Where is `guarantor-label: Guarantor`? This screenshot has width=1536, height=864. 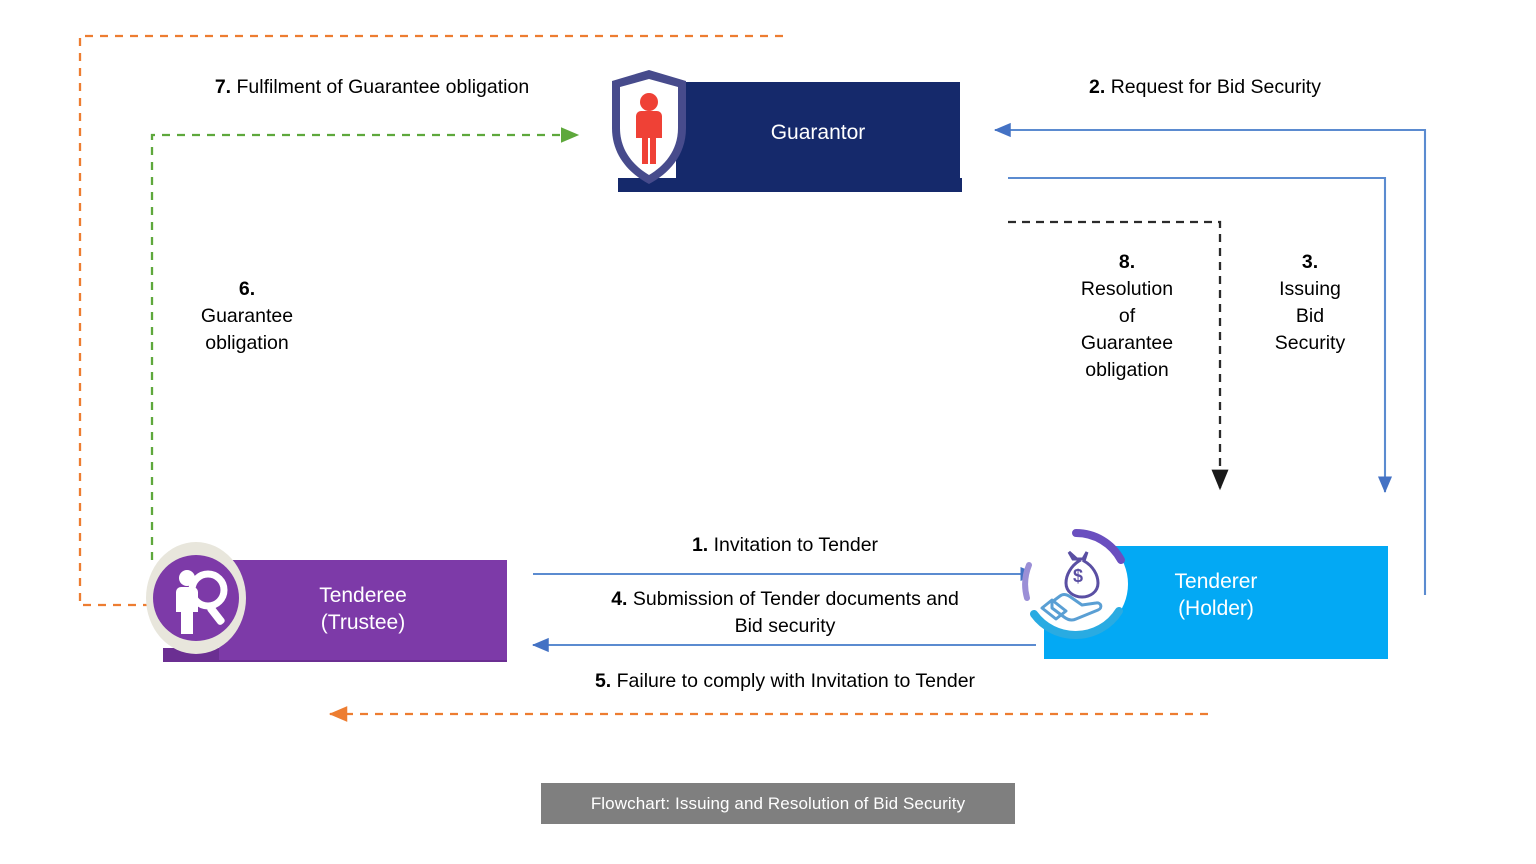
guarantor-label: Guarantor is located at coordinates (818, 133).